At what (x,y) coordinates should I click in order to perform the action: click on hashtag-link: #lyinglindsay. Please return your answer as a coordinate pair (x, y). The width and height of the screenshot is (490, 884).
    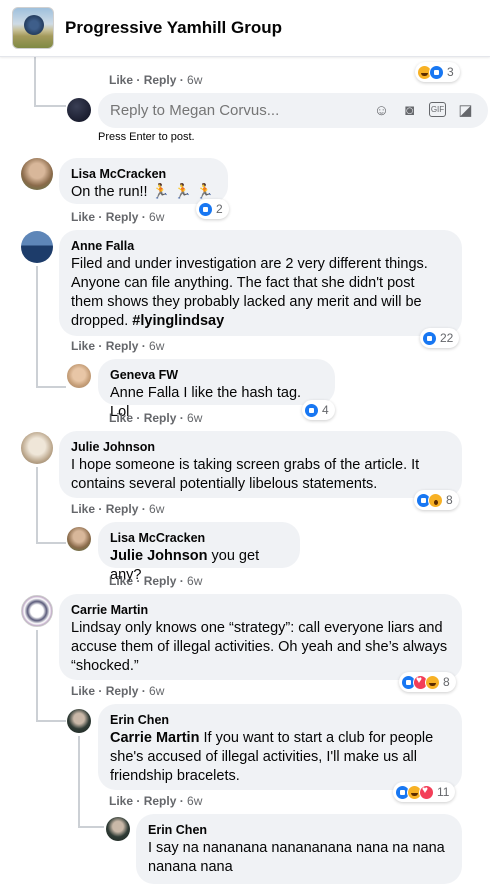
    Looking at the image, I should click on (178, 321).